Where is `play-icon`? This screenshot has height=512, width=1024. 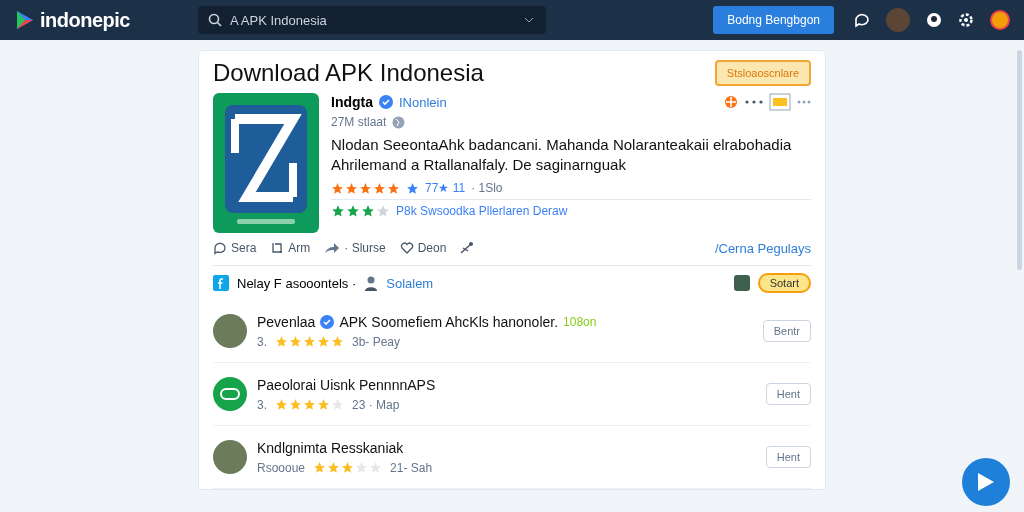
play-icon is located at coordinates (985, 482).